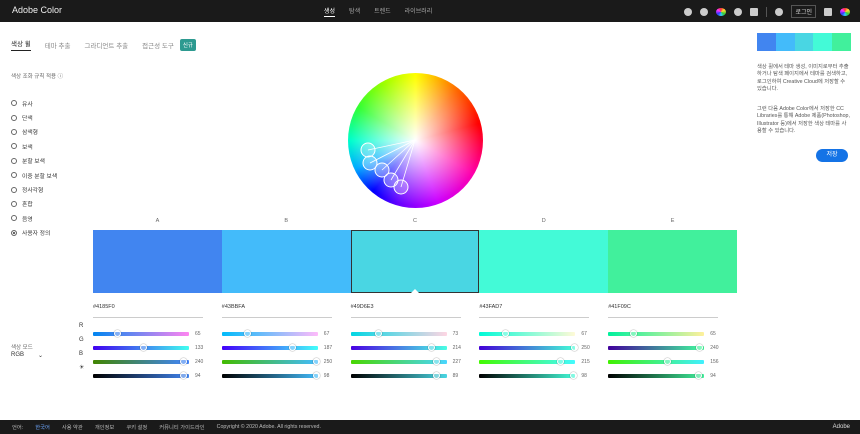  I want to click on channel-value: 215, so click(585, 362).